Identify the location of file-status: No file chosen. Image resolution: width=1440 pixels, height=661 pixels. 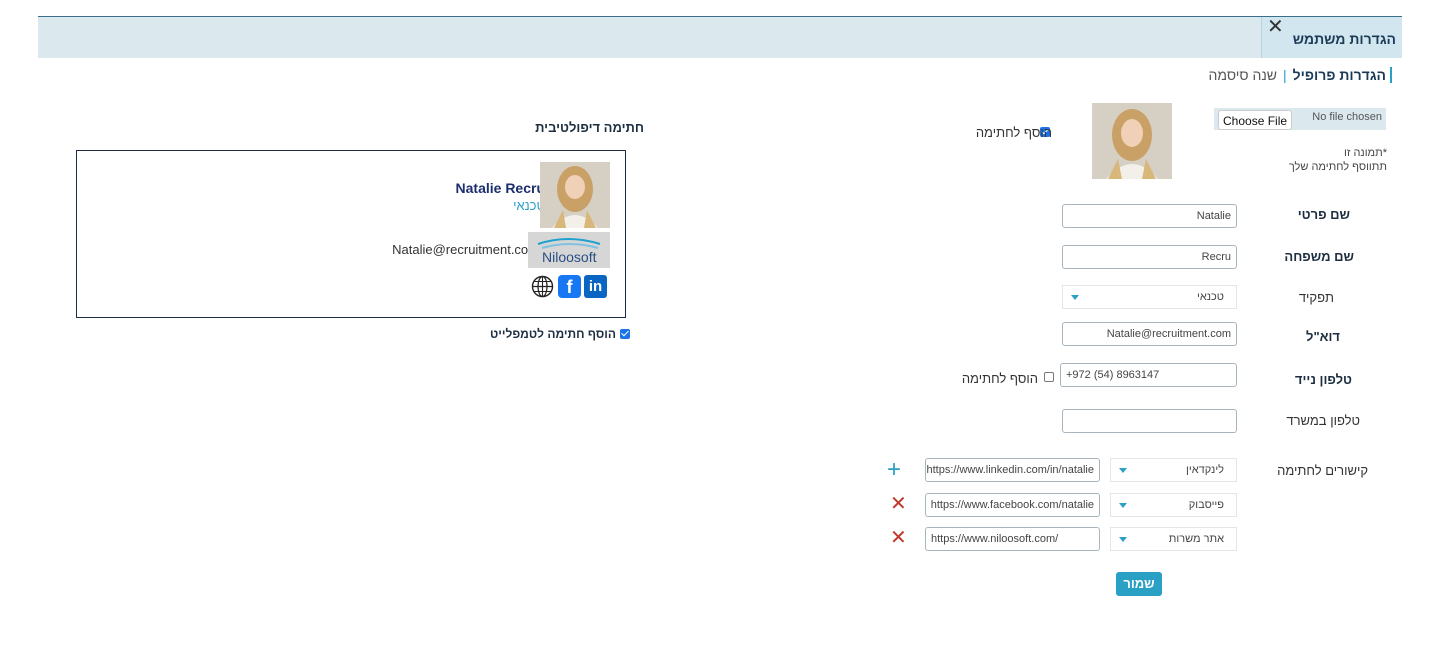
(1347, 117).